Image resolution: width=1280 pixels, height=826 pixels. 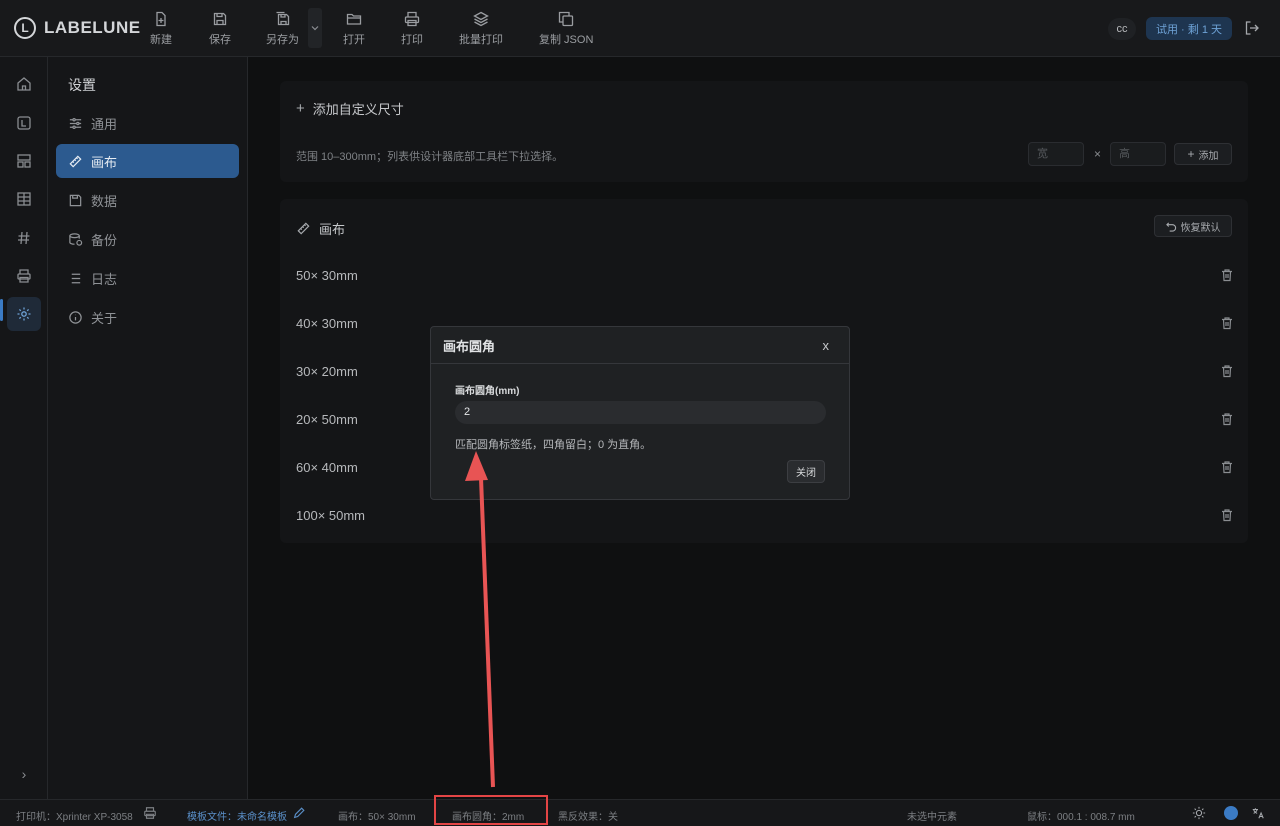 I want to click on sidebar-item-label: 日志, so click(x=104, y=279).